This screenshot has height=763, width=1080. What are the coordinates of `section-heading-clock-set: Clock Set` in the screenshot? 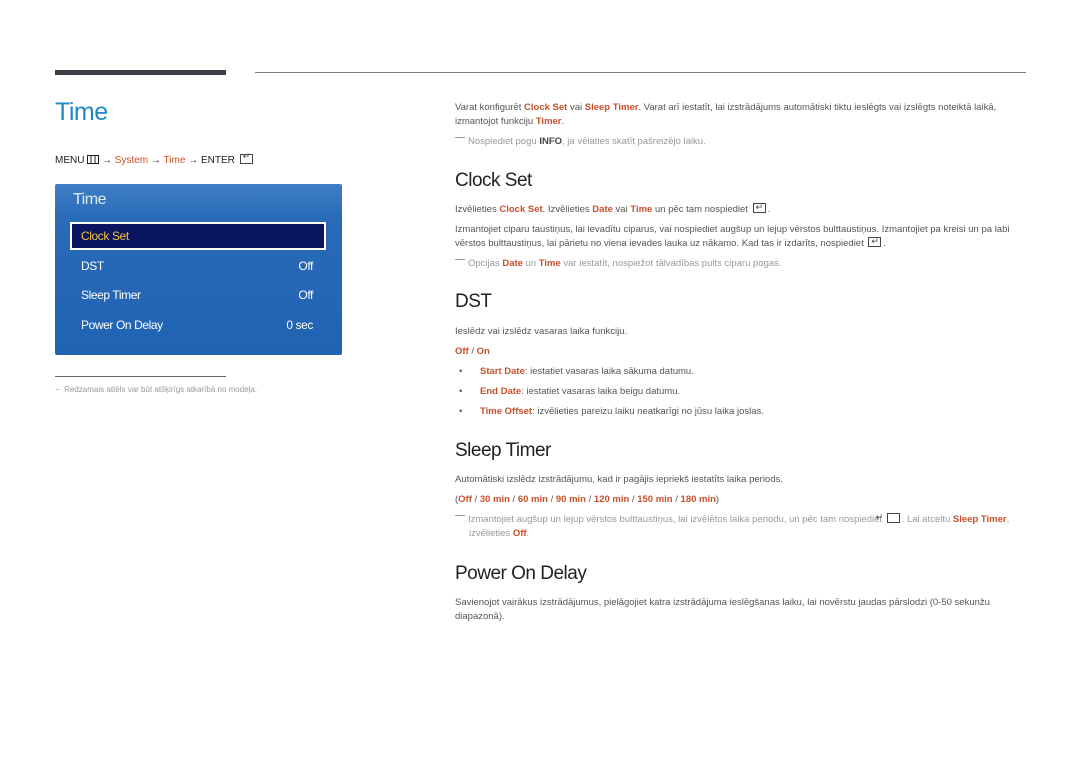 It's located at (493, 180).